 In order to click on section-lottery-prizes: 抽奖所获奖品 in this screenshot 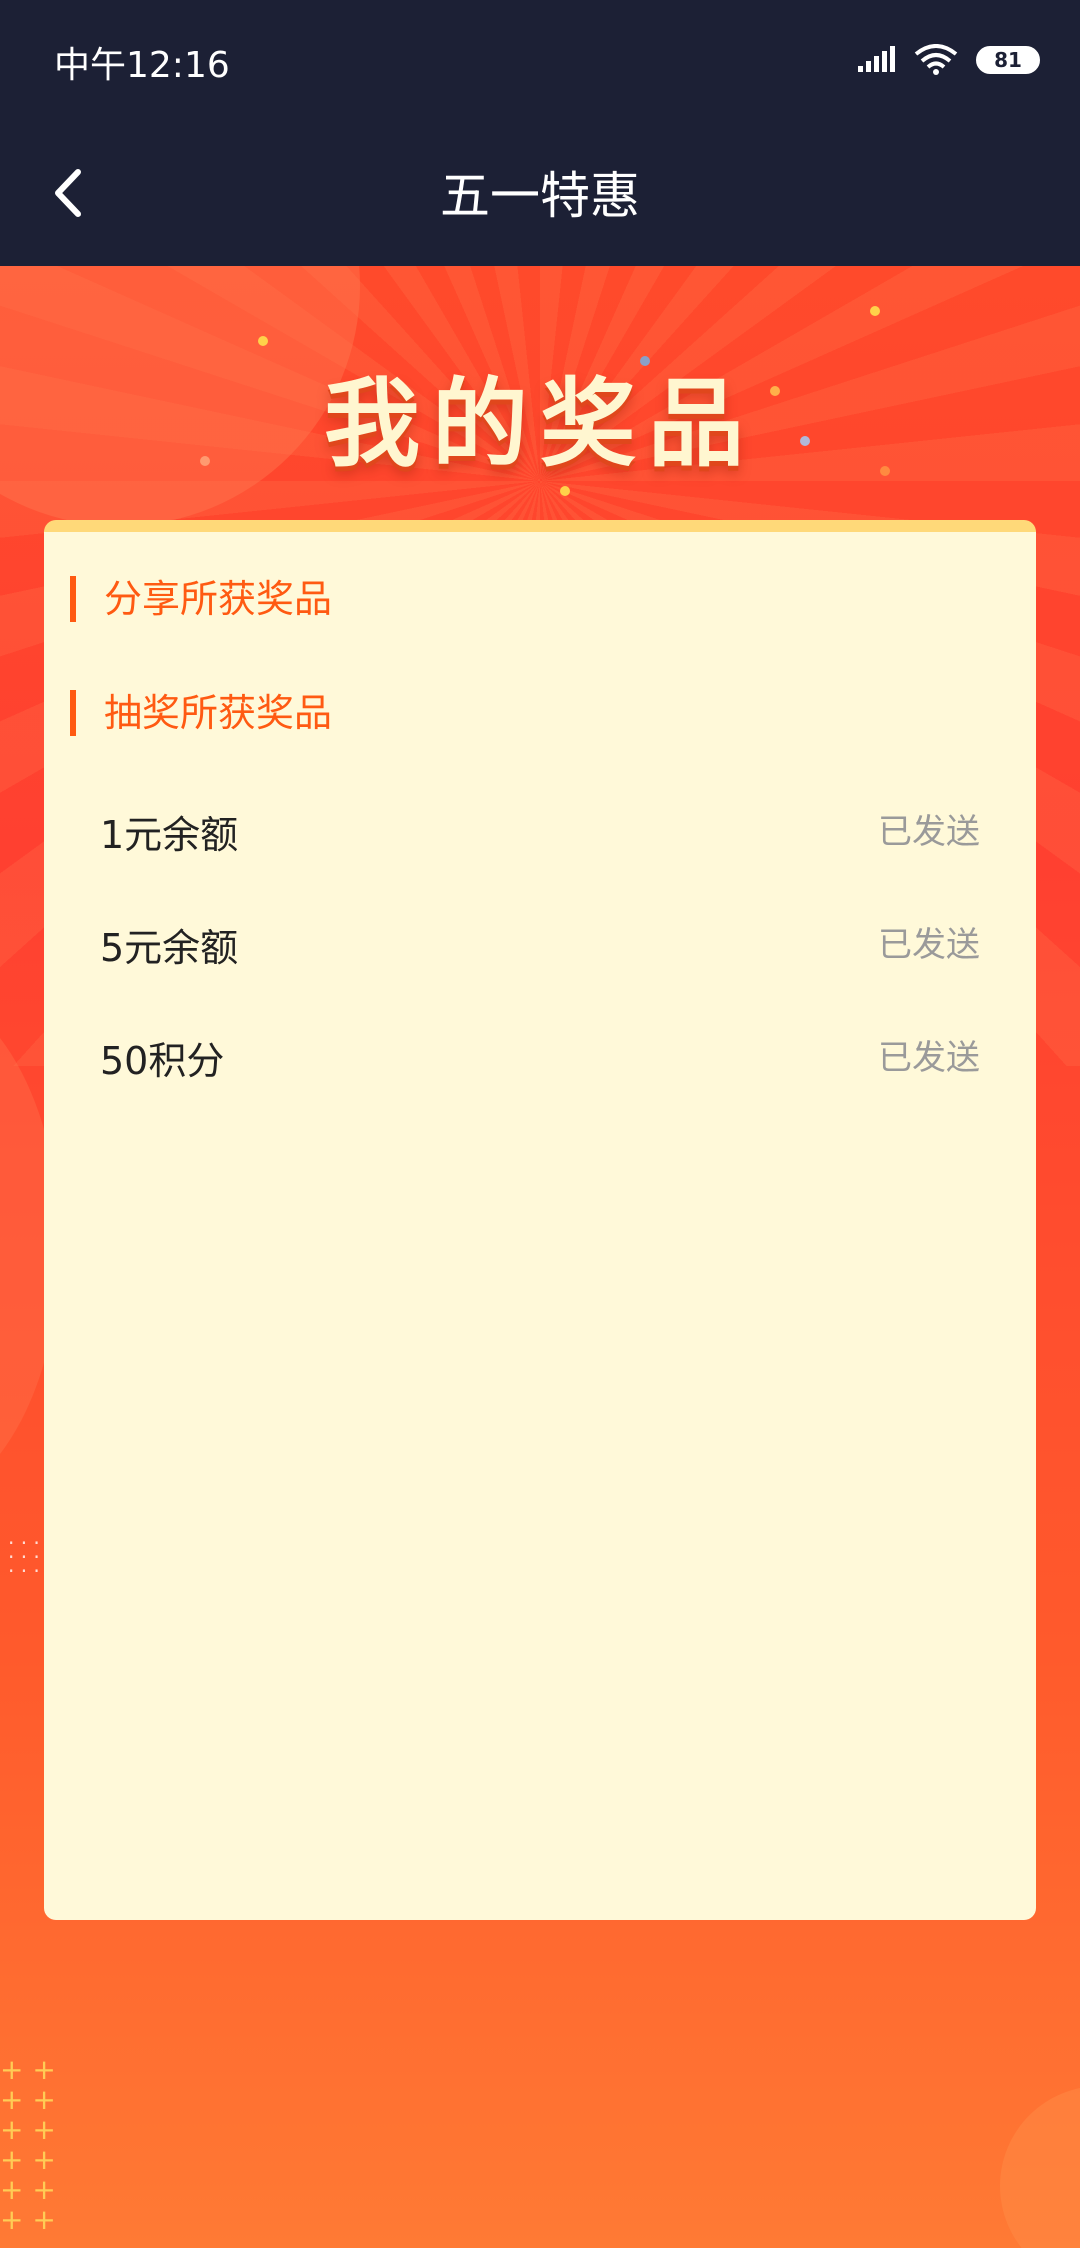, I will do `click(201, 713)`.